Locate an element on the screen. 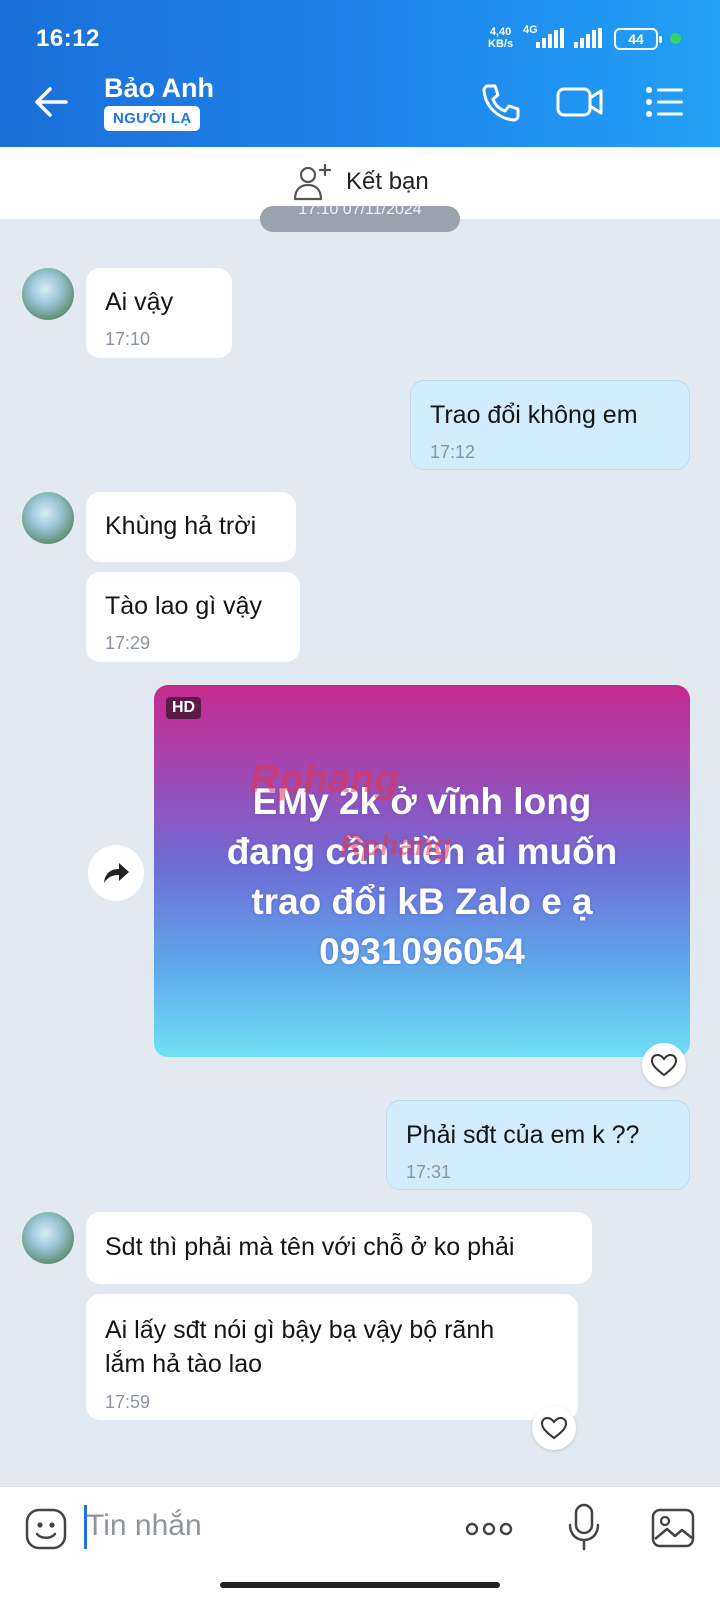  more-dots-icon is located at coordinates (489, 1529).